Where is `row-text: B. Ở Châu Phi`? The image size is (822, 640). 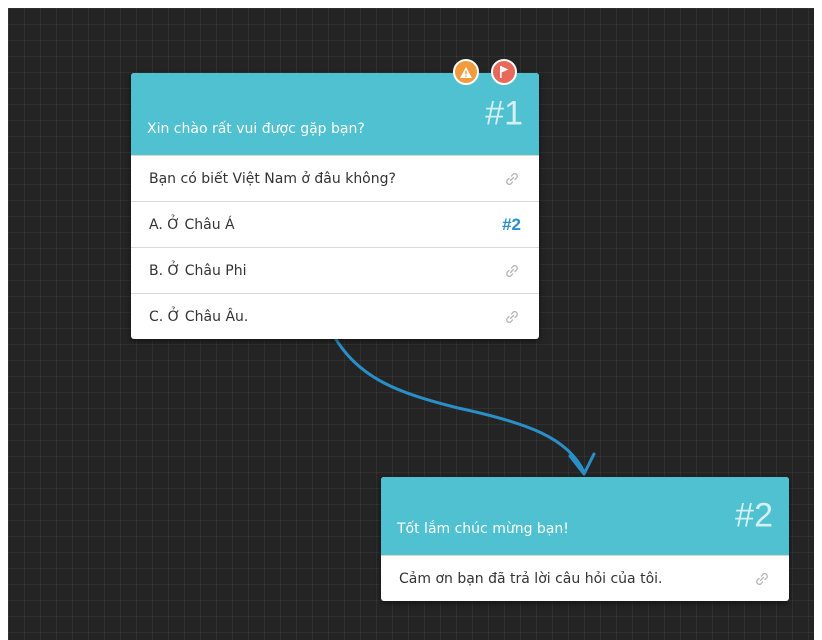 row-text: B. Ở Châu Phi is located at coordinates (198, 270).